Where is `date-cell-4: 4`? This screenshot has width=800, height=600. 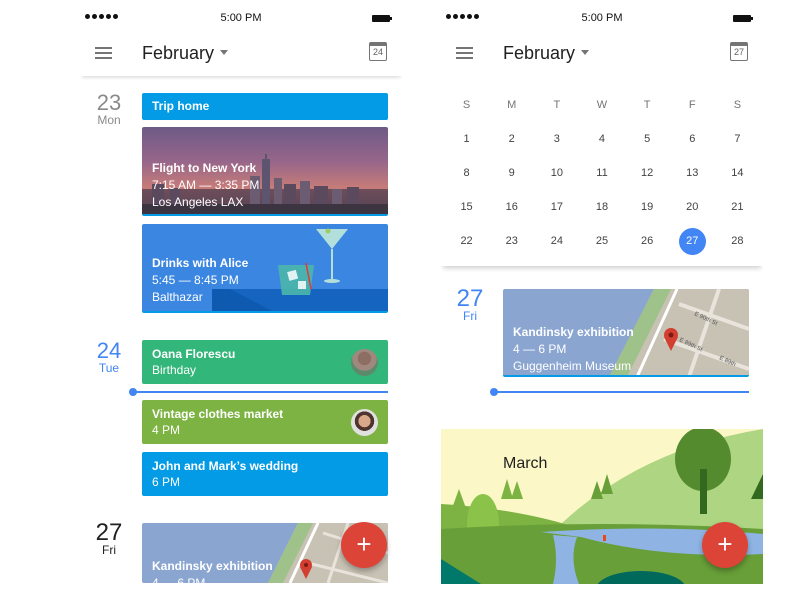
date-cell-4: 4 is located at coordinates (601, 139).